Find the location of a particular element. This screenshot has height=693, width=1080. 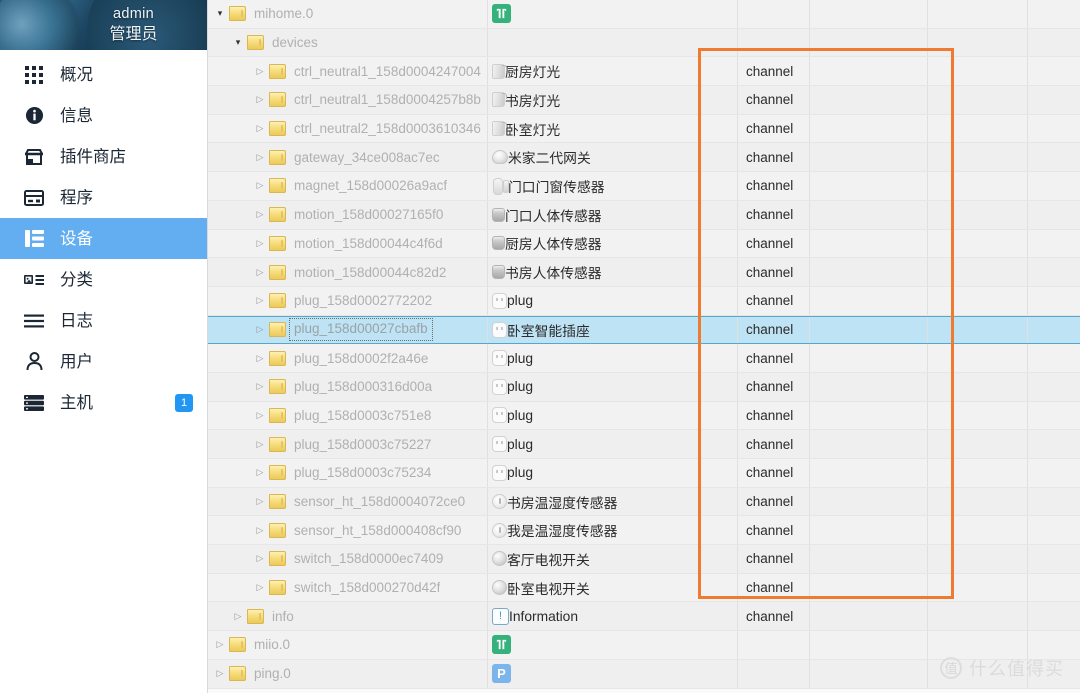

table-row: ▷ plug_158d0003c75227 plug channel is located at coordinates (644, 444).